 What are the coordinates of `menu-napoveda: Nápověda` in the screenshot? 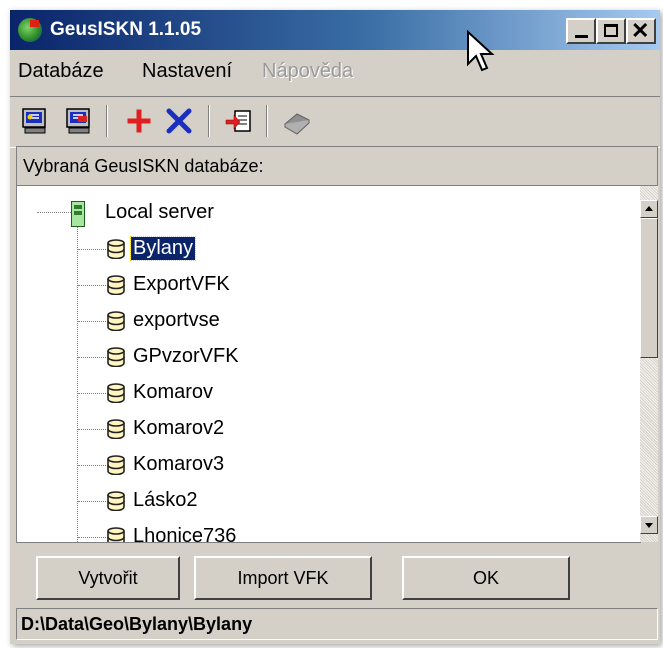 It's located at (307, 71).